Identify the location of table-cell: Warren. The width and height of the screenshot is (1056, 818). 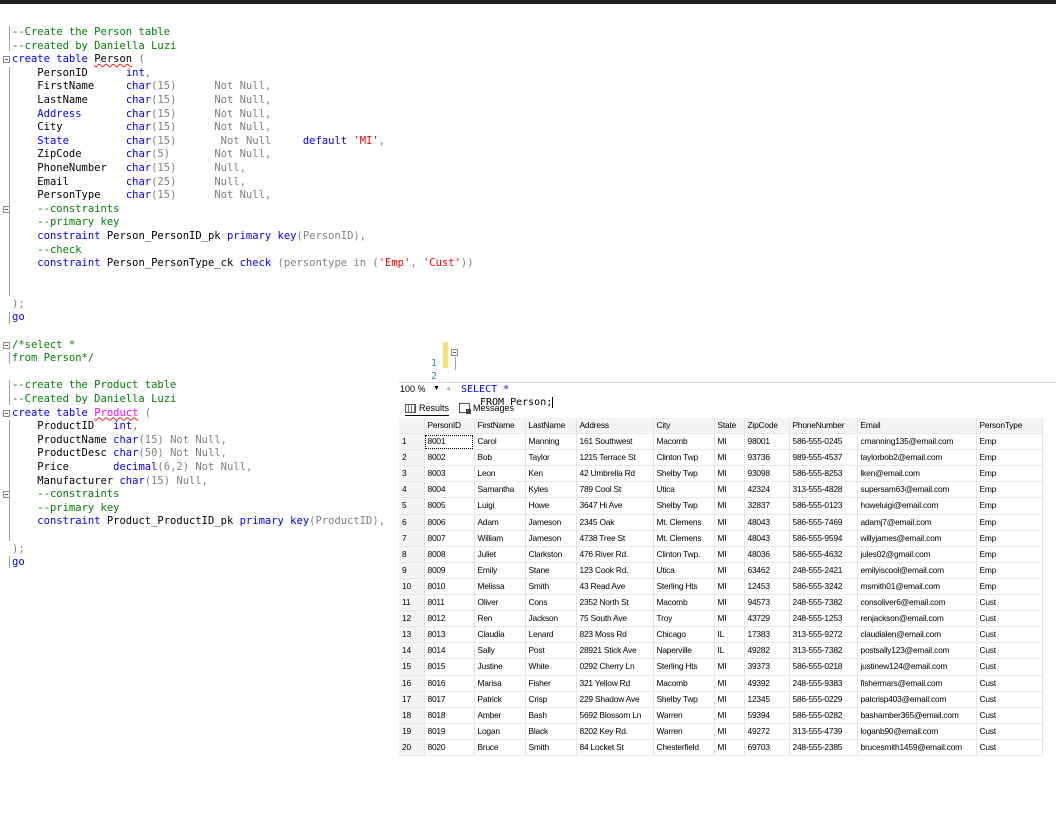
(684, 731).